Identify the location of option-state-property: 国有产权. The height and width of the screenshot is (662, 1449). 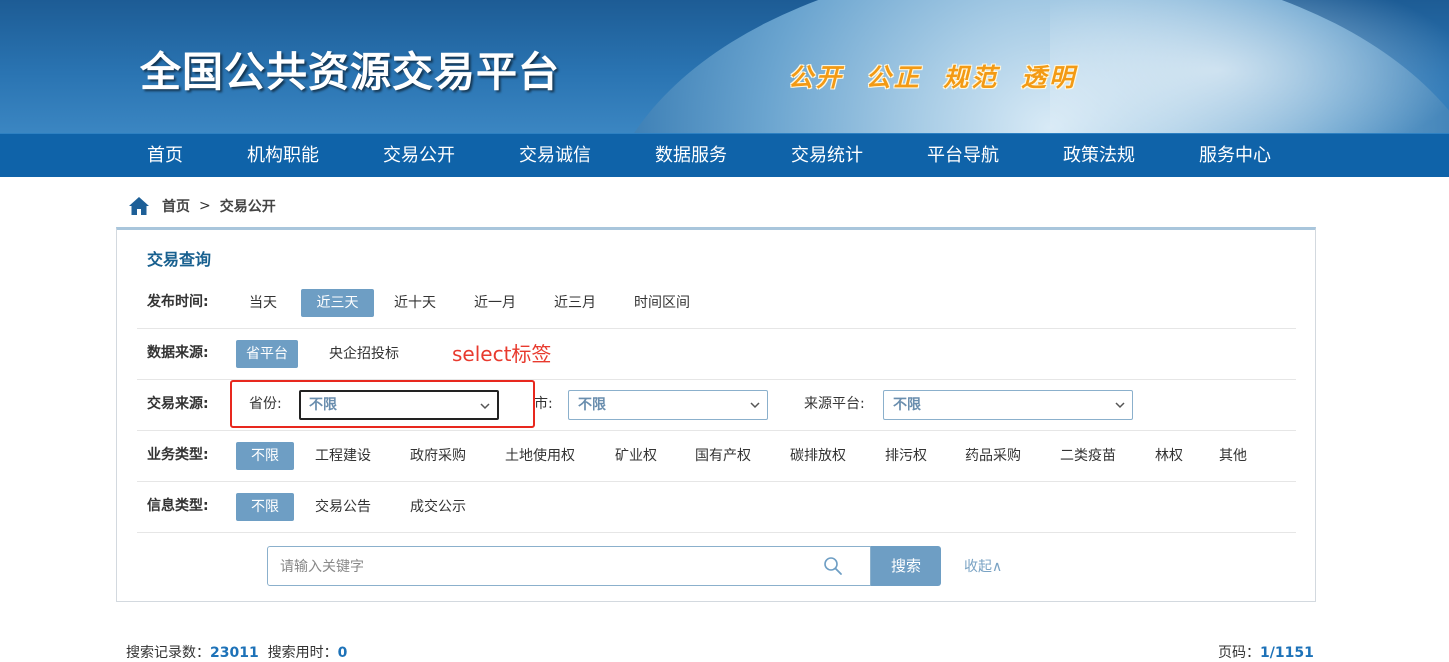
(723, 456).